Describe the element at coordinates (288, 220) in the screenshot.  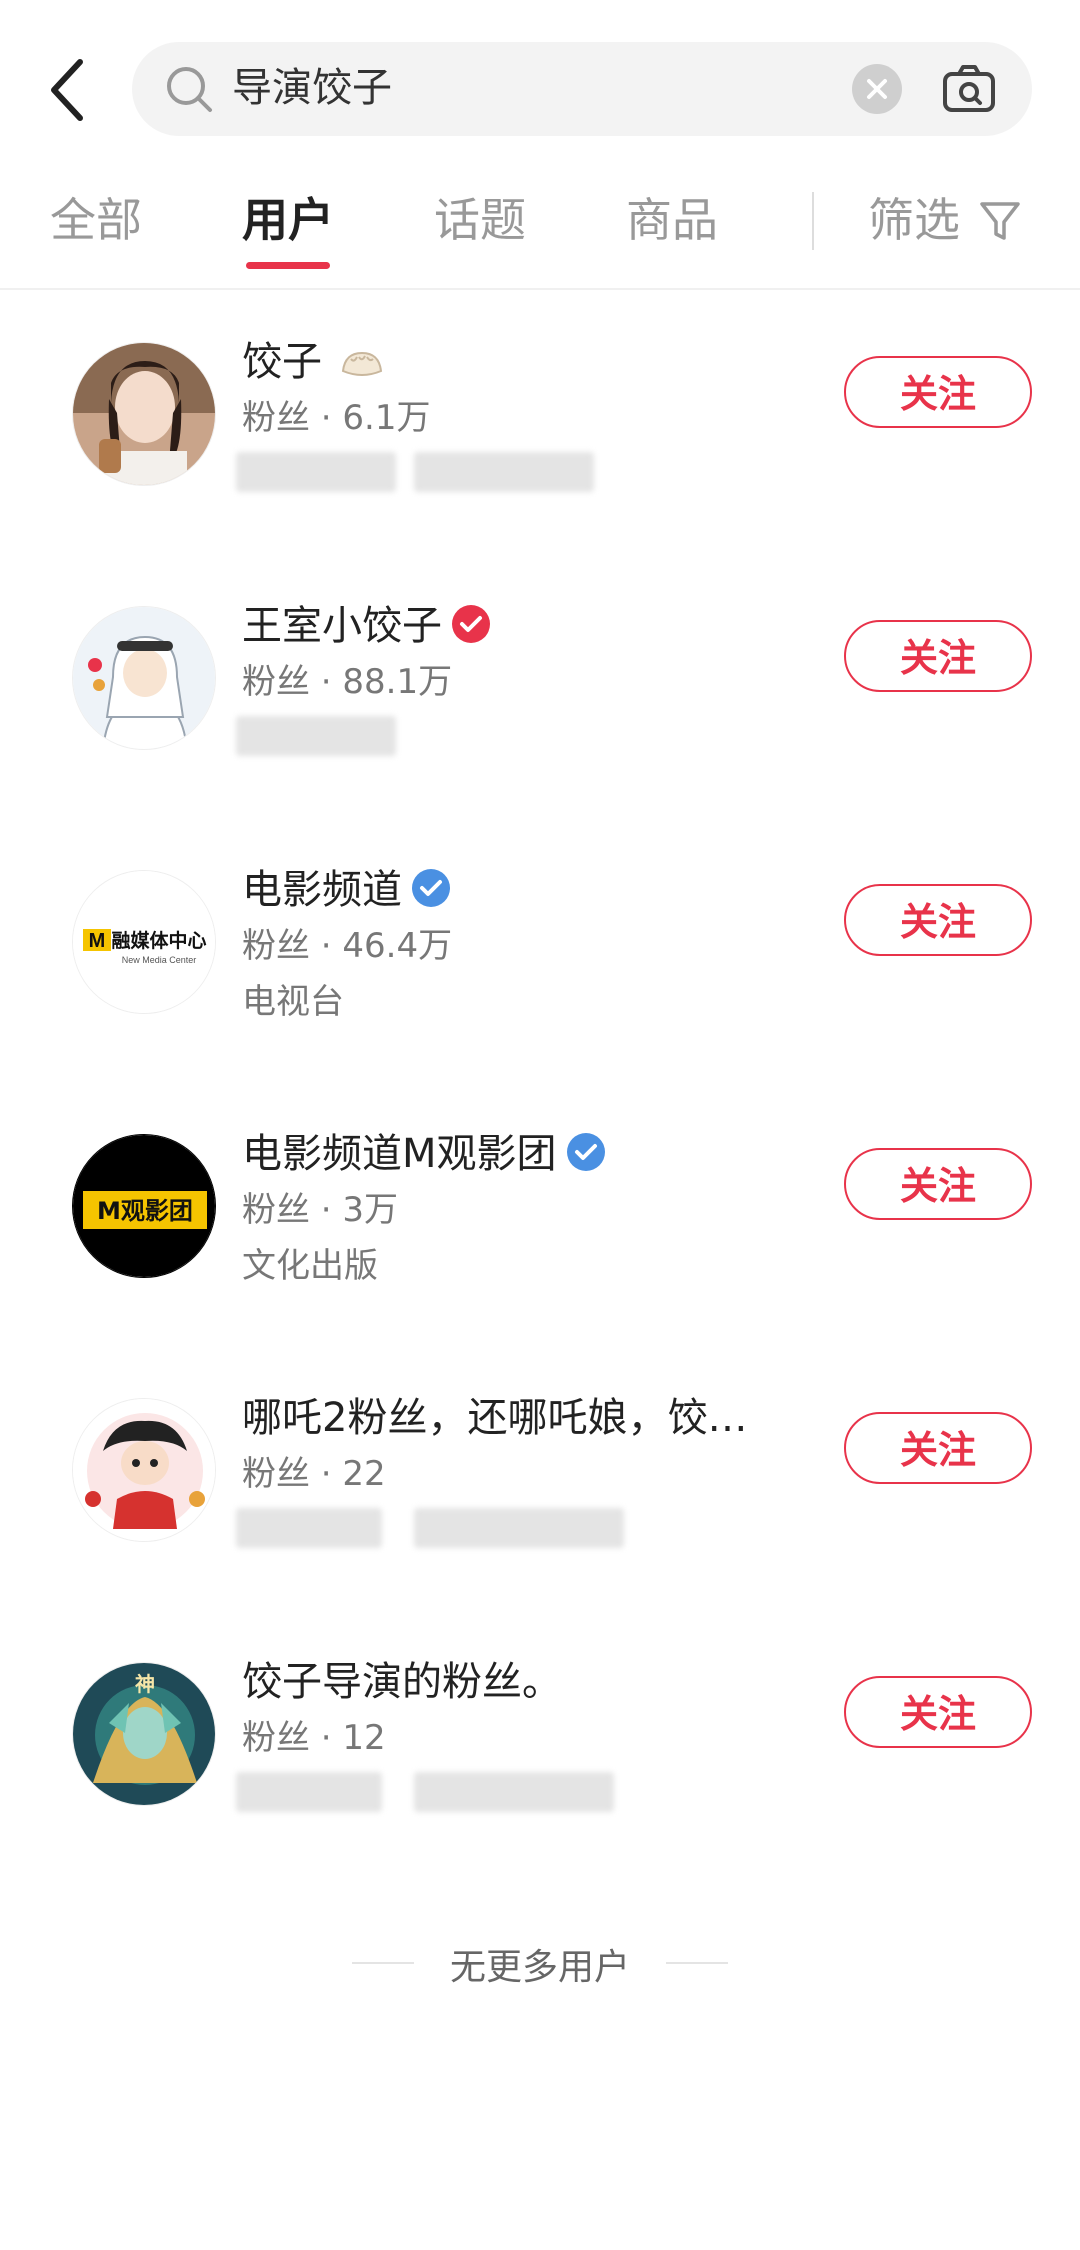
I see `tab-users: 用户` at that location.